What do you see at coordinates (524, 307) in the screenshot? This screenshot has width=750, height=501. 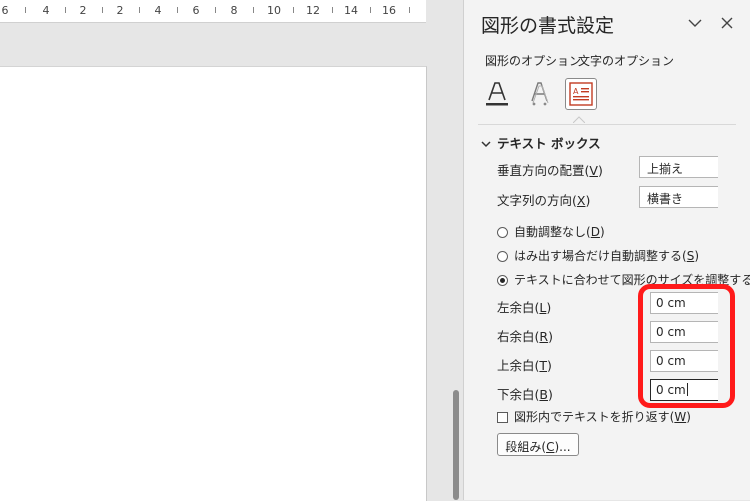 I see `left-margin-label: 左余白(L)` at bounding box center [524, 307].